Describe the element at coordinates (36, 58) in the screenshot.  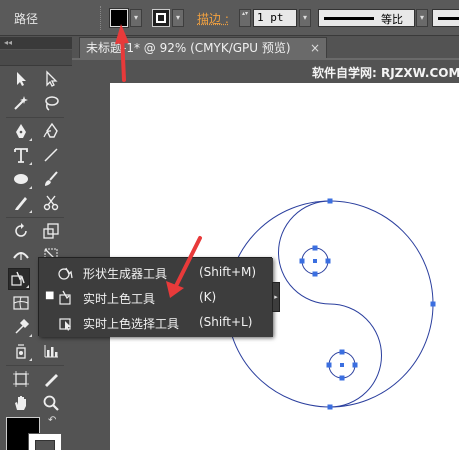
I see `tools-grip` at that location.